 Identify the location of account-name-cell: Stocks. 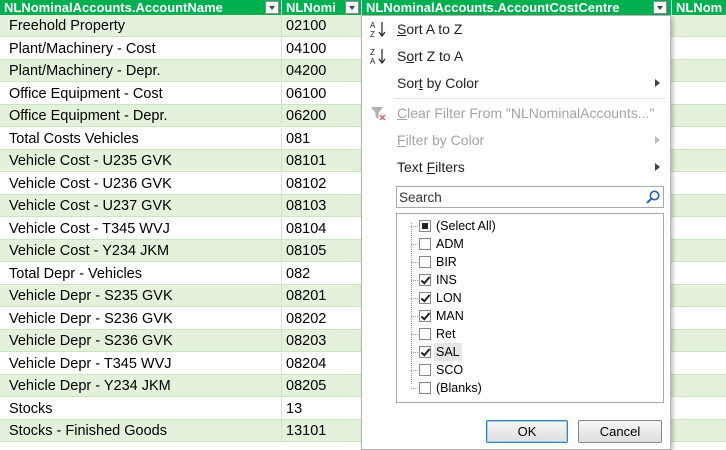
(141, 408).